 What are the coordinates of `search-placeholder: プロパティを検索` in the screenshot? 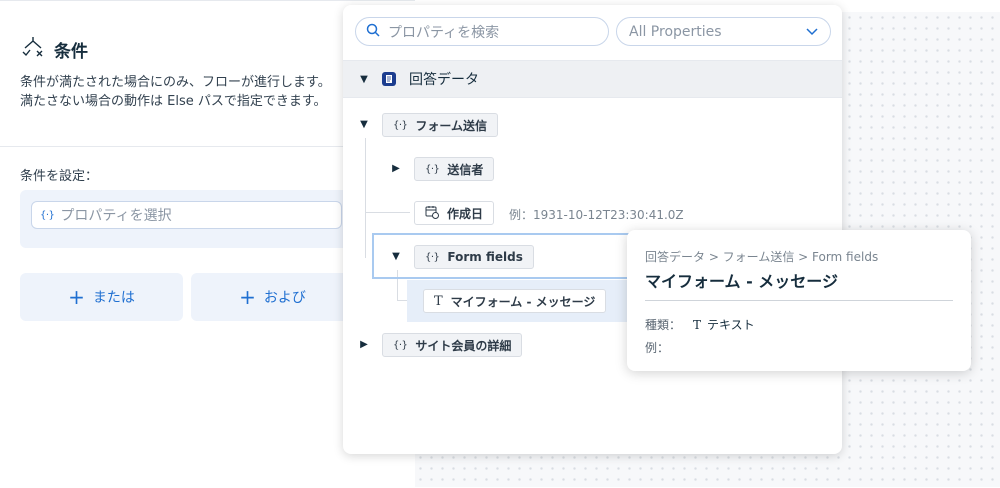 It's located at (444, 32).